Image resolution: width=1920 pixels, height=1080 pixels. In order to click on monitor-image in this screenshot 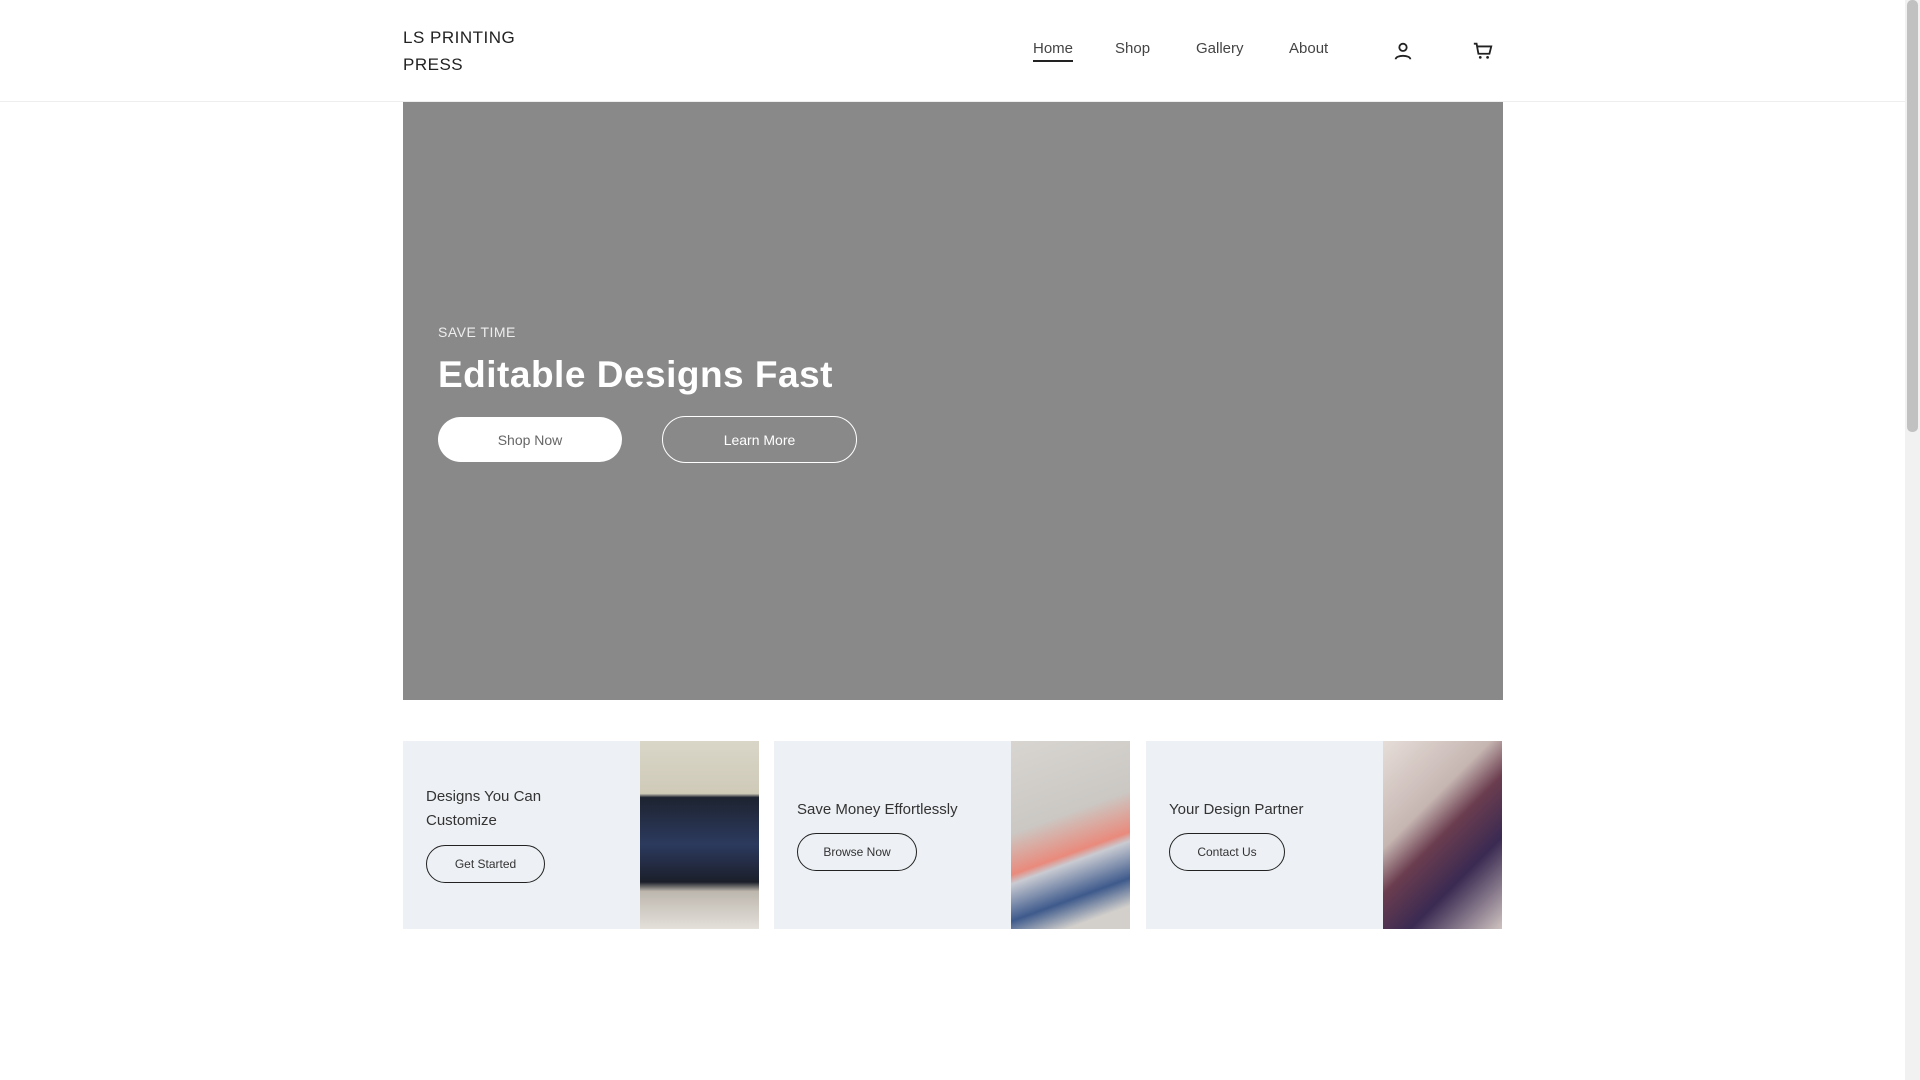, I will do `click(699, 835)`.